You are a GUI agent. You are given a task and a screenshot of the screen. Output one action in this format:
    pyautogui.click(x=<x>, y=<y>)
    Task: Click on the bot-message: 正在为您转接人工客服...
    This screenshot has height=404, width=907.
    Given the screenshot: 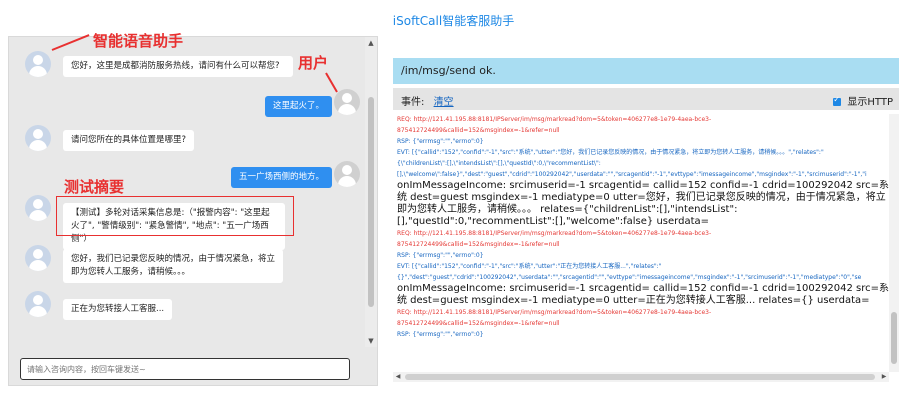 What is the action you would take?
    pyautogui.click(x=118, y=309)
    